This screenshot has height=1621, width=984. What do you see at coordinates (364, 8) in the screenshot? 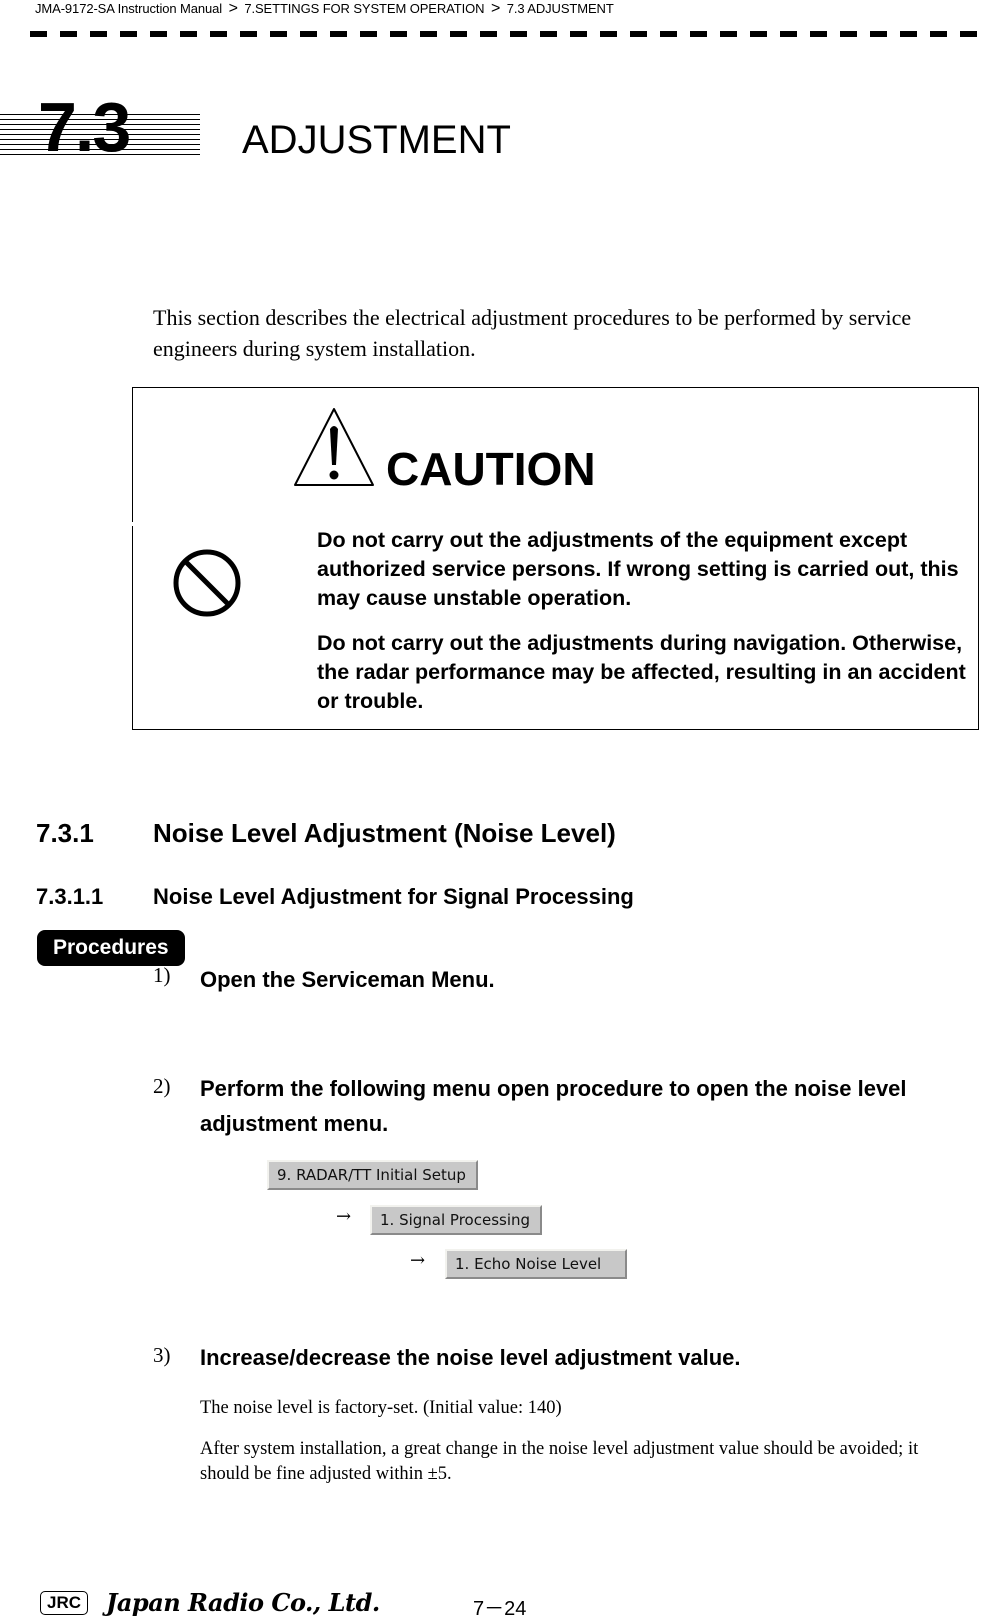
I see `breadcrumb-item-chapter: 7.SETTINGS FOR SYSTEM OPERATION` at bounding box center [364, 8].